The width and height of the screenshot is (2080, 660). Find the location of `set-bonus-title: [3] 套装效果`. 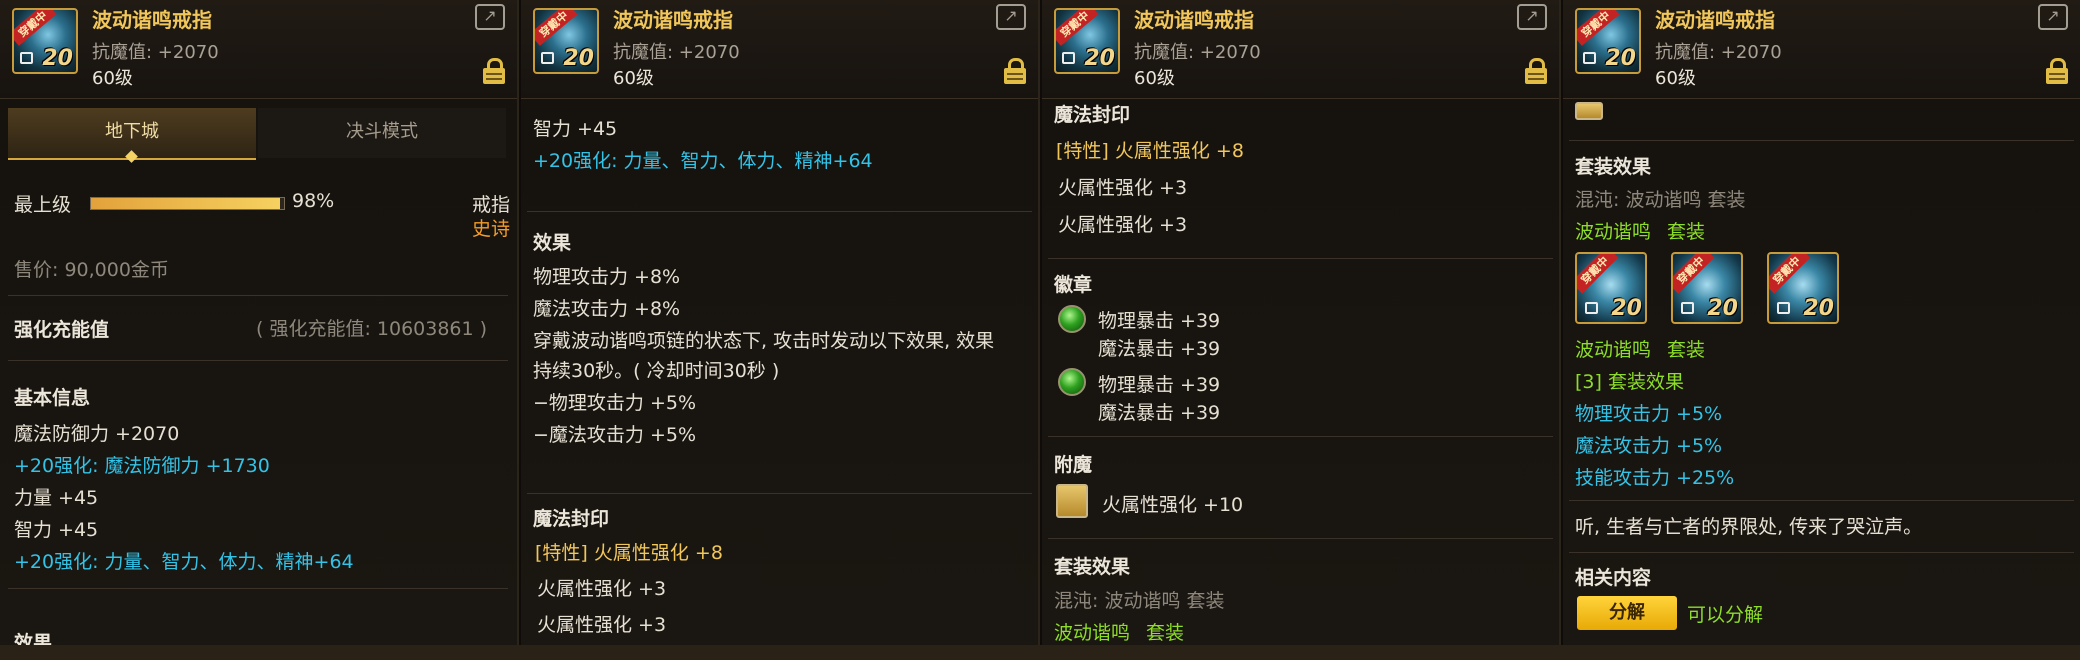

set-bonus-title: [3] 套装效果 is located at coordinates (1629, 382).